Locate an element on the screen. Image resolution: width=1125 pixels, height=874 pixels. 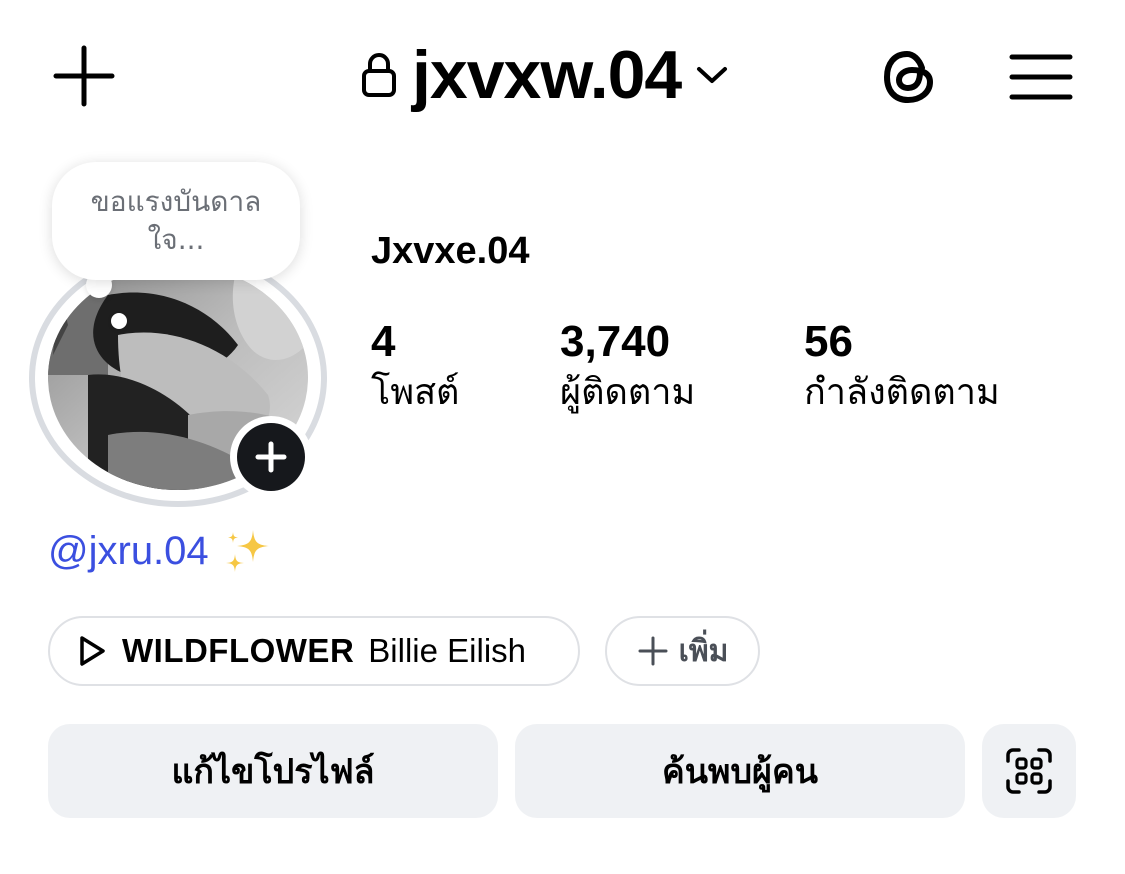
add-story-circle is located at coordinates (271, 457).